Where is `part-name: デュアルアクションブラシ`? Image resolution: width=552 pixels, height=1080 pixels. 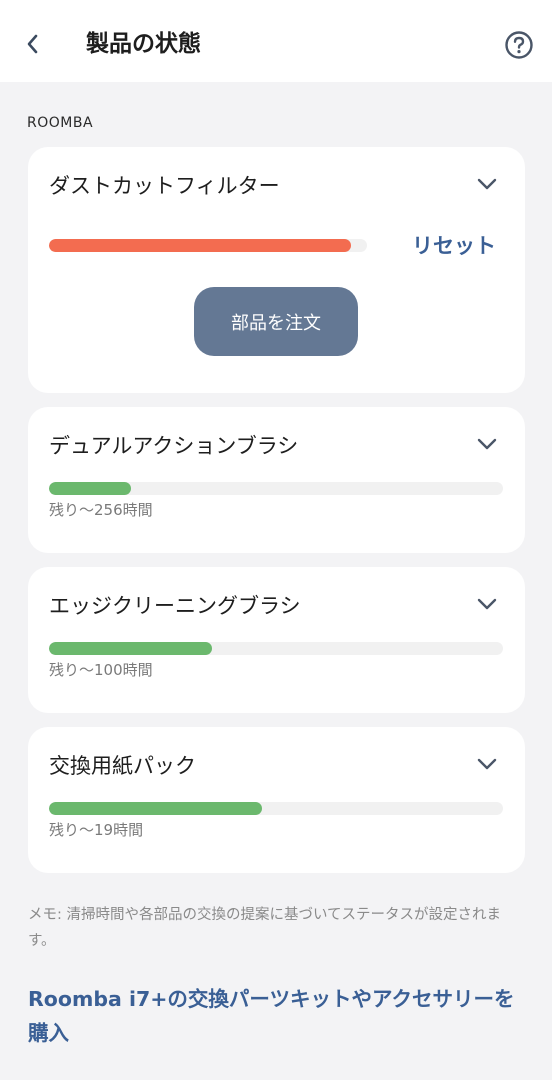 part-name: デュアルアクションブラシ is located at coordinates (174, 446).